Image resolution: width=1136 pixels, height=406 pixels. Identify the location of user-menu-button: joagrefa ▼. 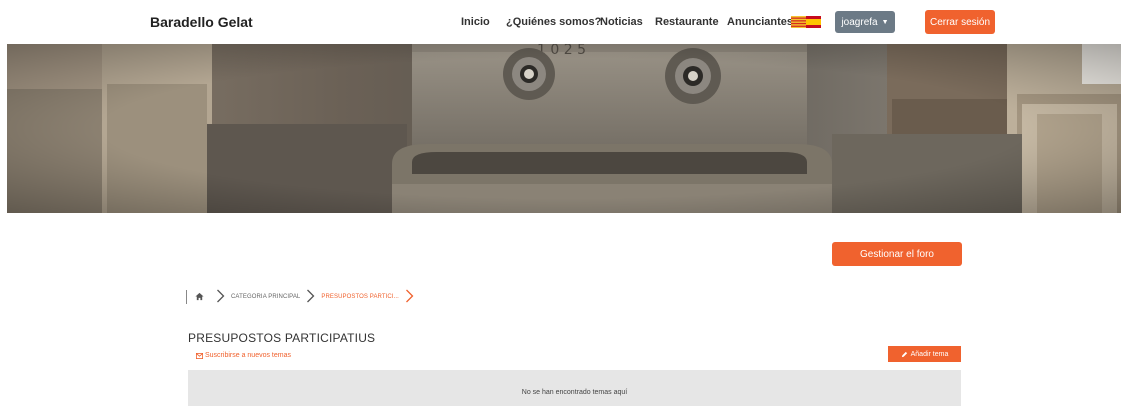
(865, 22).